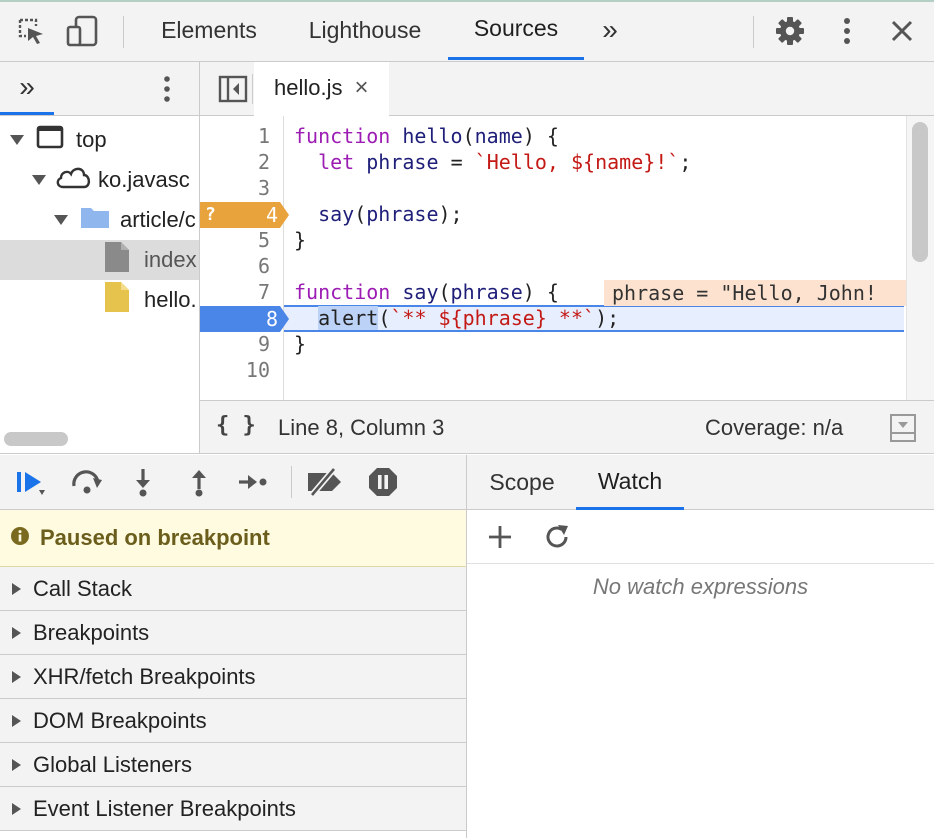 The width and height of the screenshot is (934, 838). I want to click on watch-toolbar, so click(700, 537).